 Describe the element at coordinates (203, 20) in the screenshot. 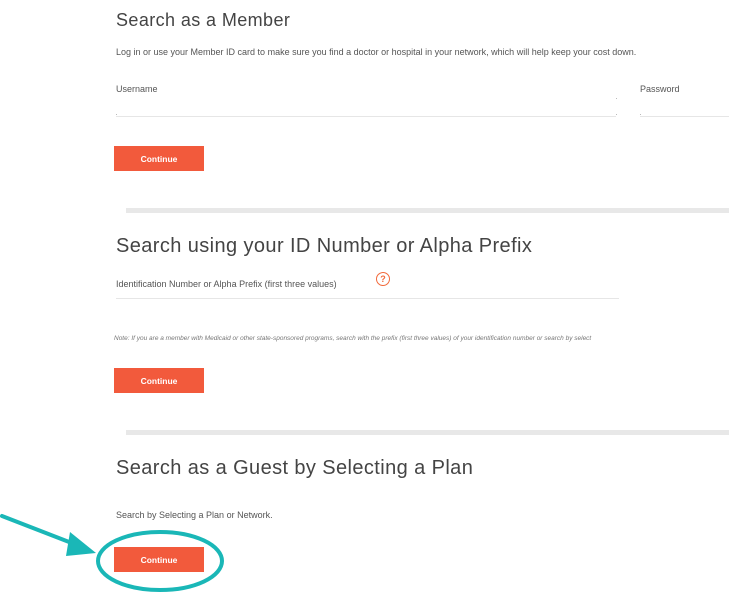

I see `member-section-title: Search as a Member` at that location.